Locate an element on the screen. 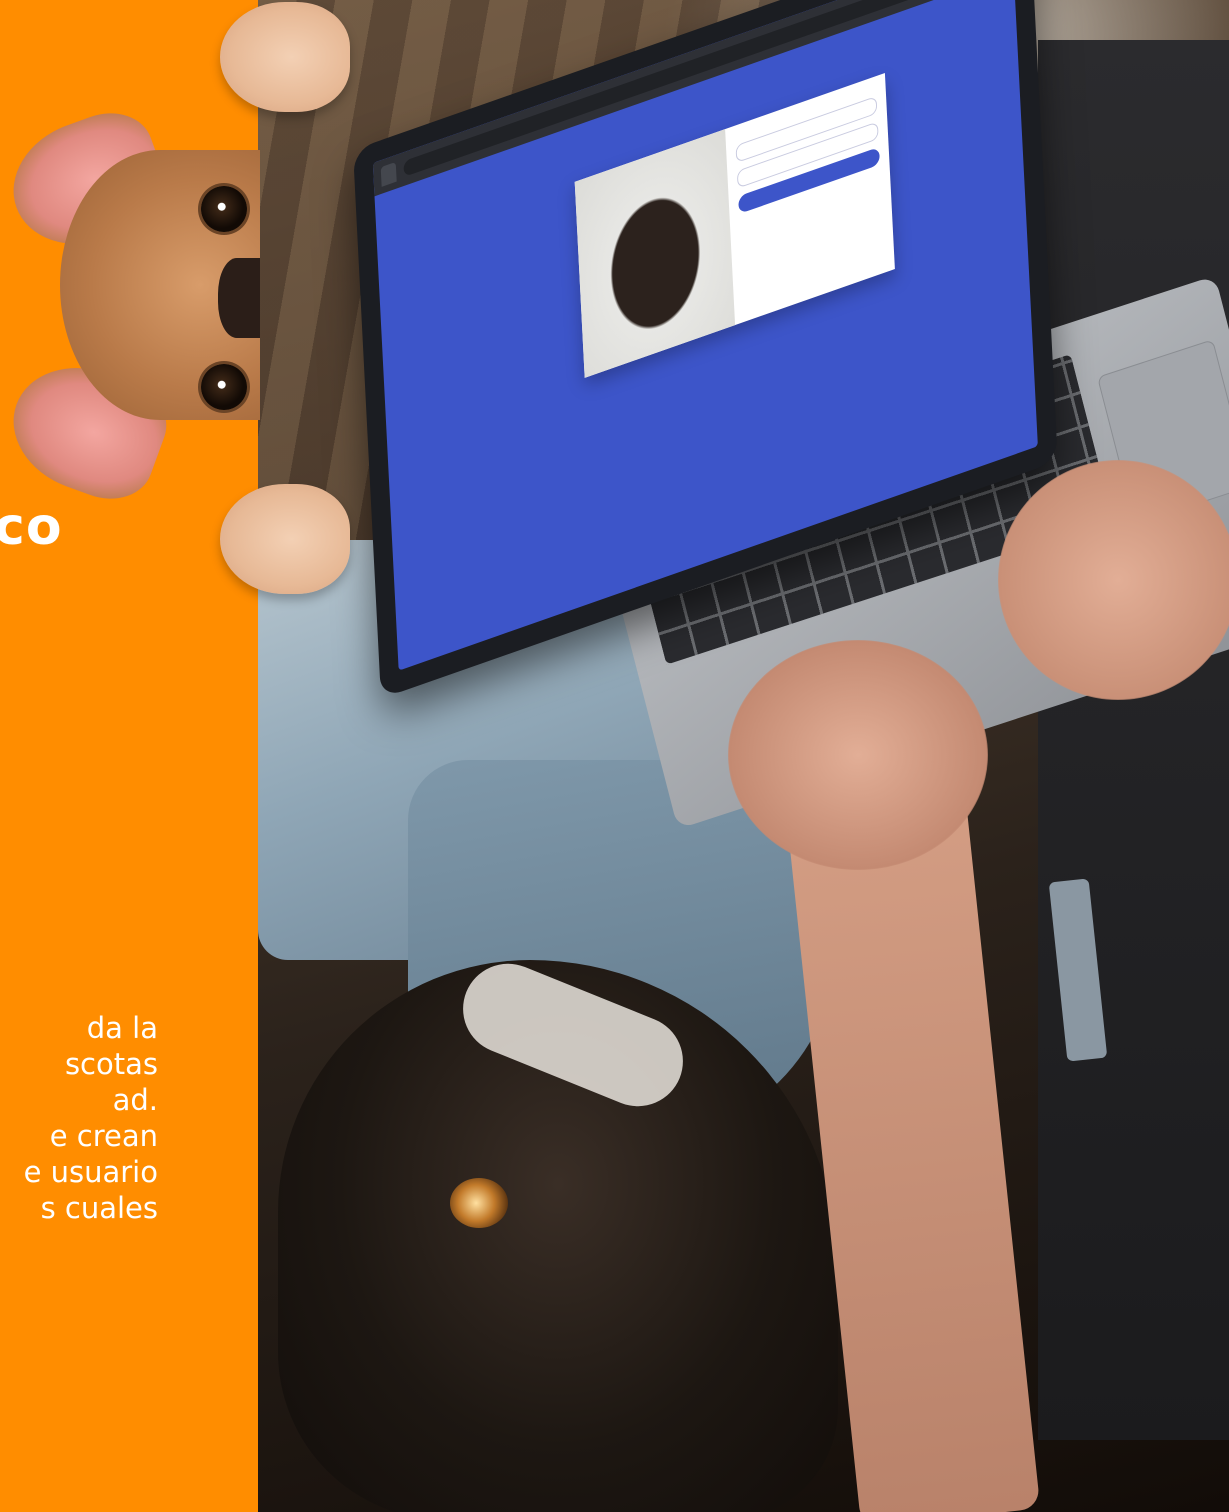 The image size is (1229, 1512). black-dog-eye is located at coordinates (479, 1203).